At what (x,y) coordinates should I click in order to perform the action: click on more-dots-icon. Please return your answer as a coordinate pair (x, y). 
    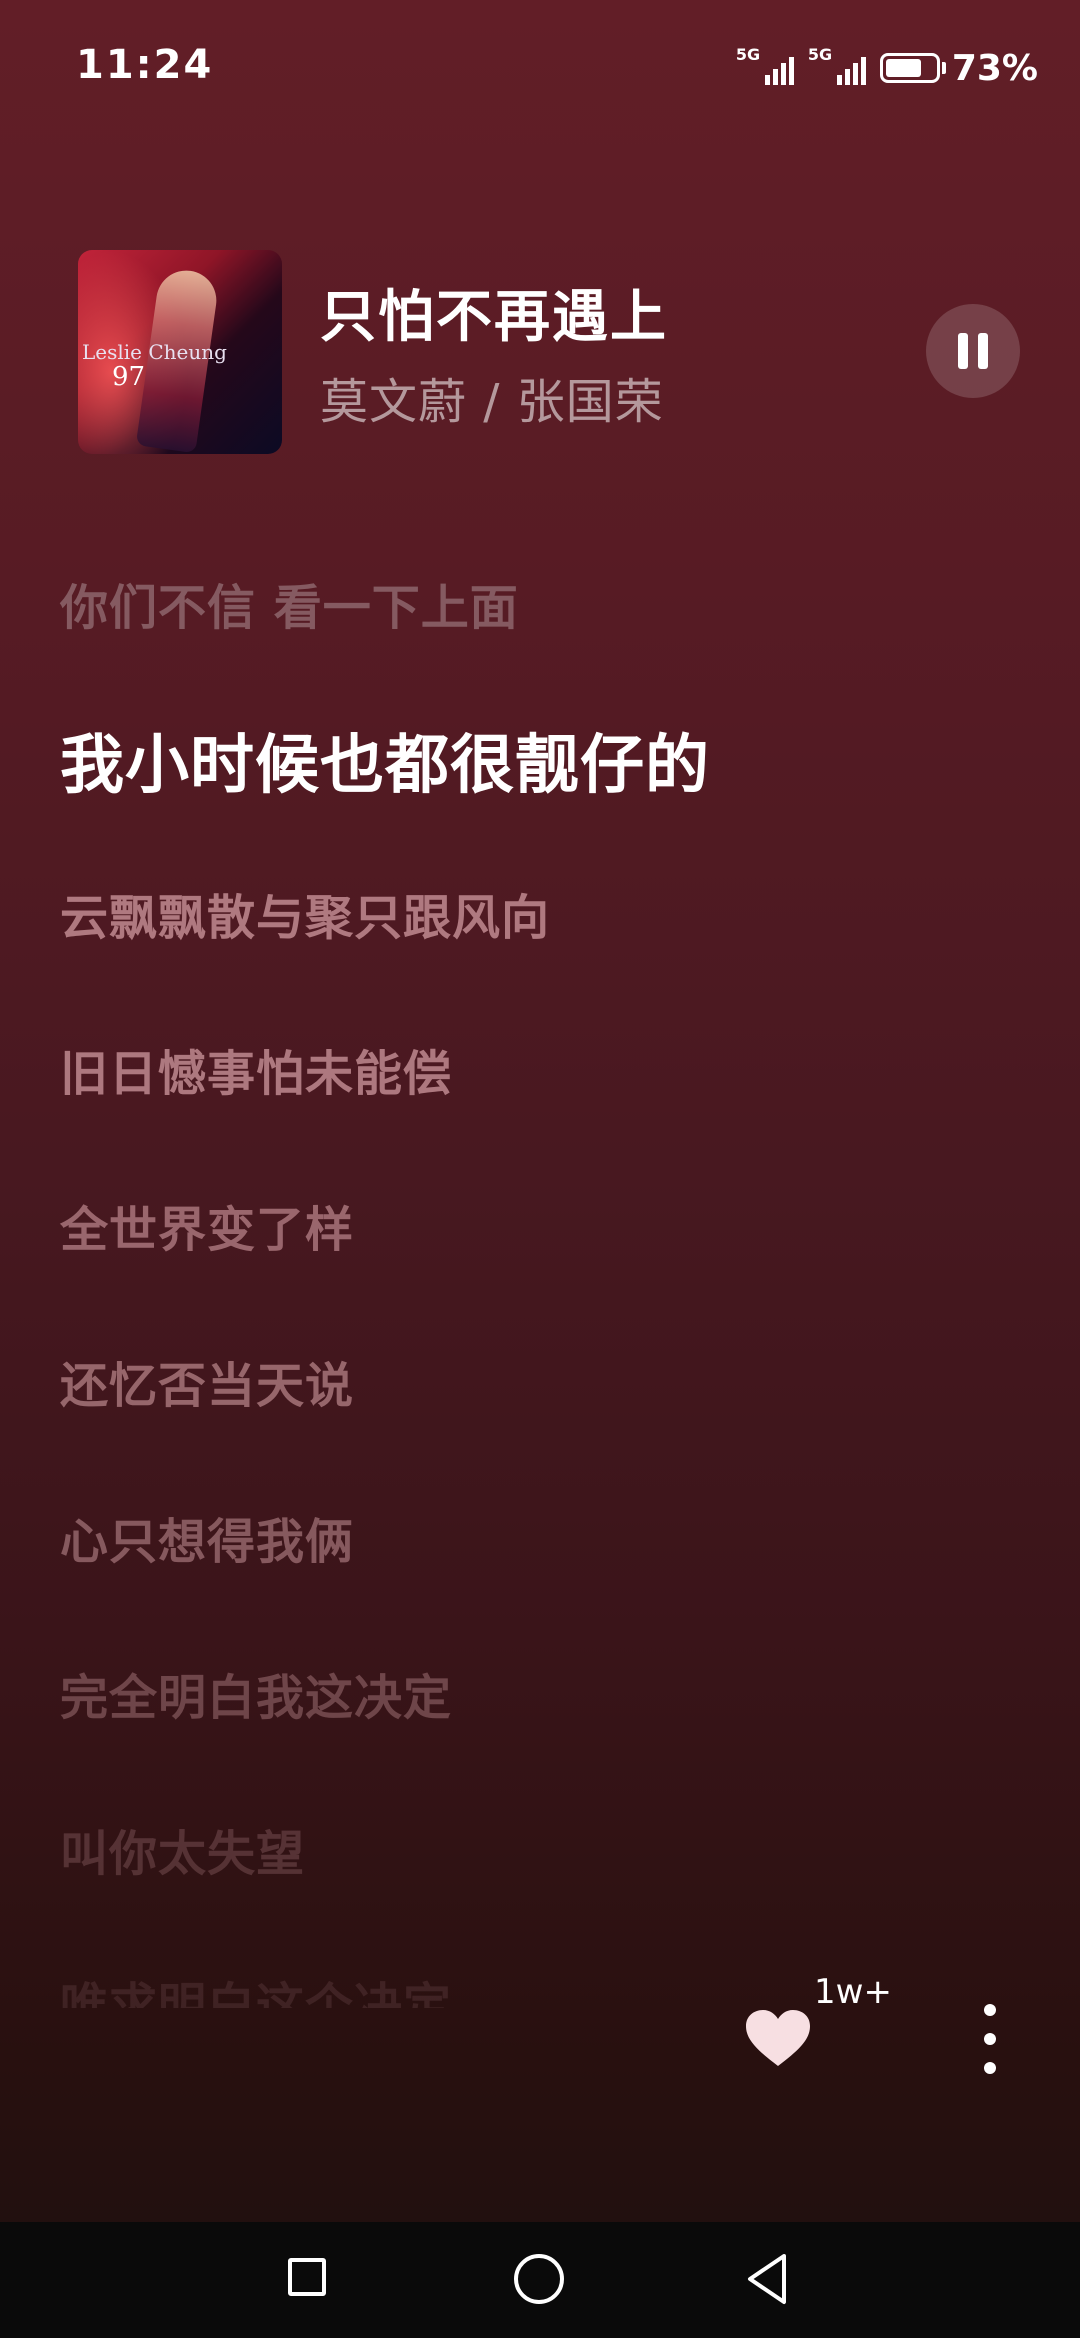
    Looking at the image, I should click on (990, 2010).